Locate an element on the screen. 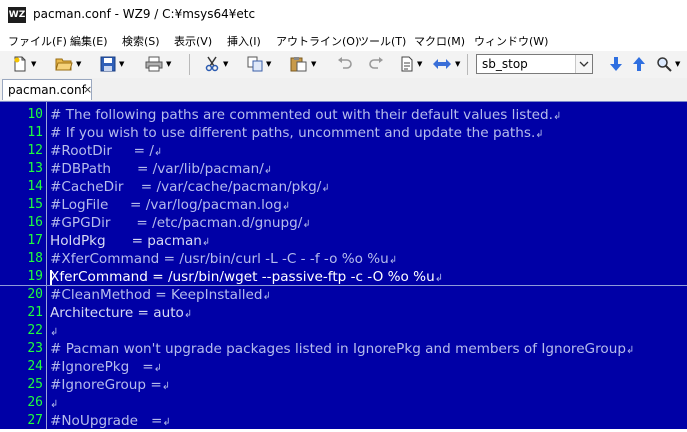 The width and height of the screenshot is (687, 432). text-cursor is located at coordinates (51, 277).